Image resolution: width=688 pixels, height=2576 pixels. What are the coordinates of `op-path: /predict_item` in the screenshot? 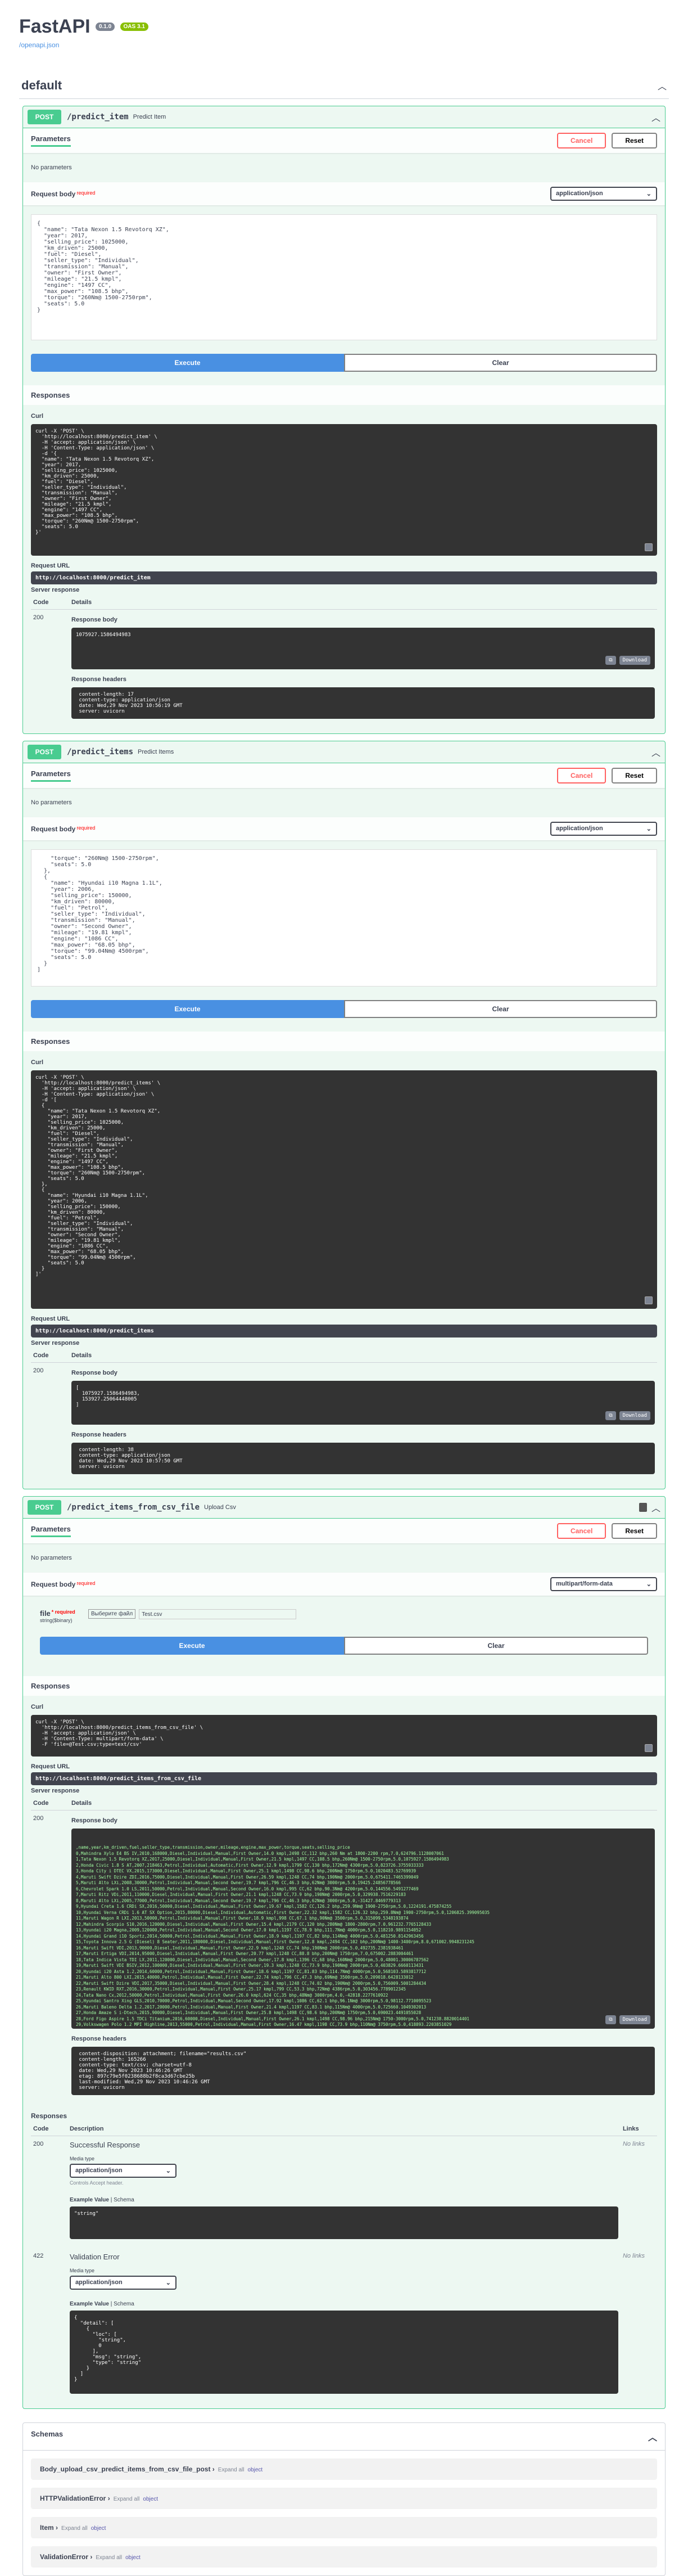 It's located at (98, 116).